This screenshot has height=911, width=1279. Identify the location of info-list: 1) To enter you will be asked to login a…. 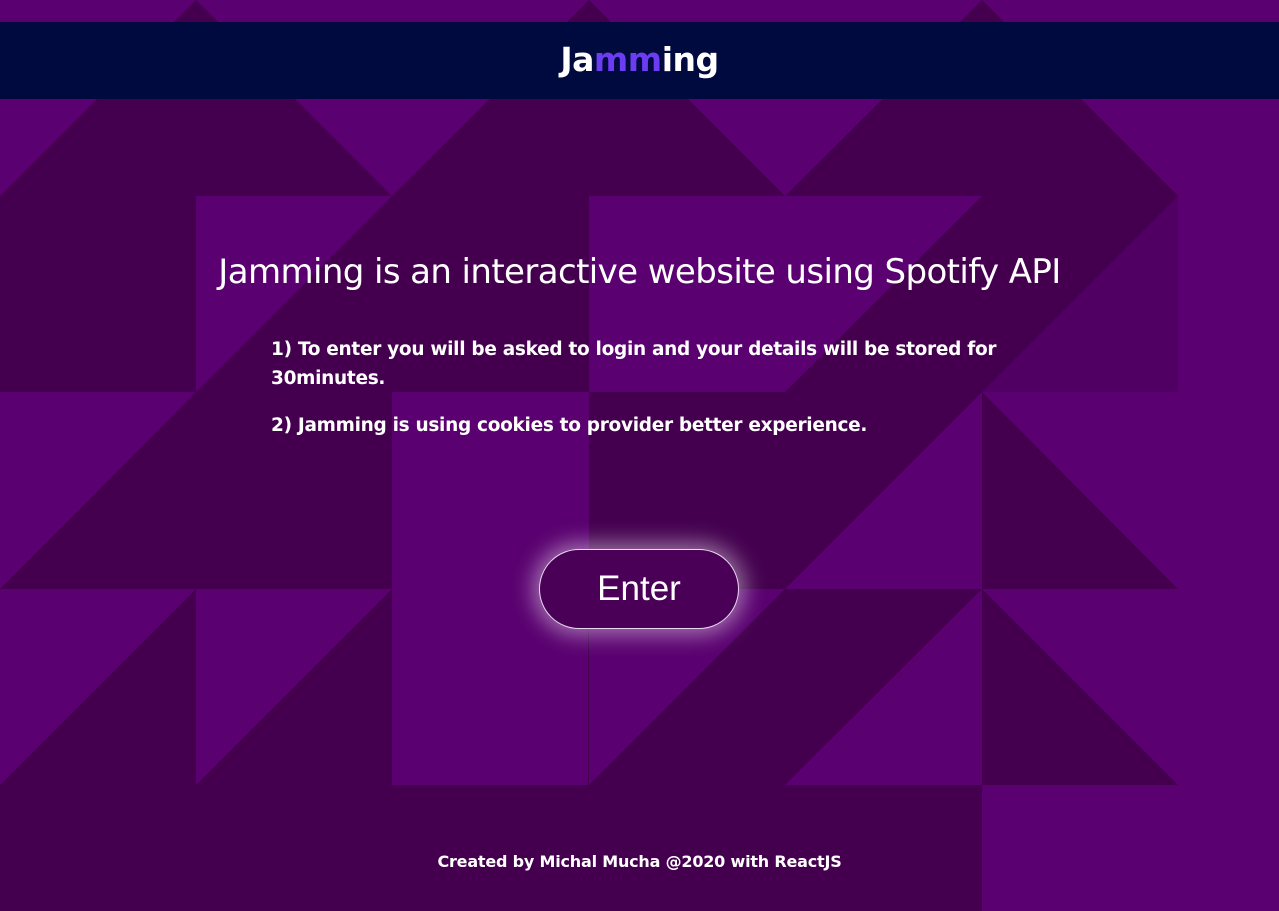
(636, 396).